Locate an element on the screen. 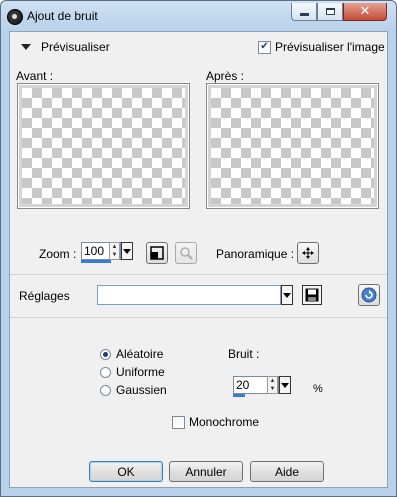  noise-amount-control: 20 ▲ ▼ is located at coordinates (262, 386).